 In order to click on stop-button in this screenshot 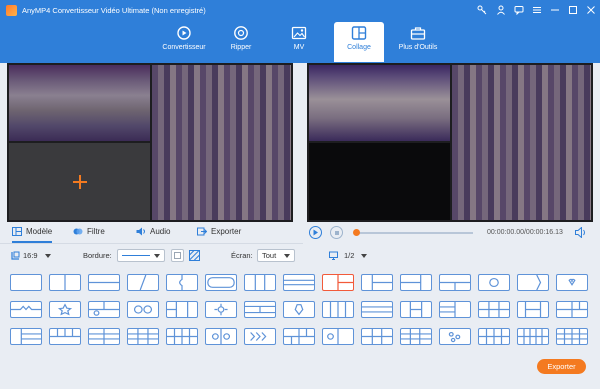, I will do `click(336, 232)`.